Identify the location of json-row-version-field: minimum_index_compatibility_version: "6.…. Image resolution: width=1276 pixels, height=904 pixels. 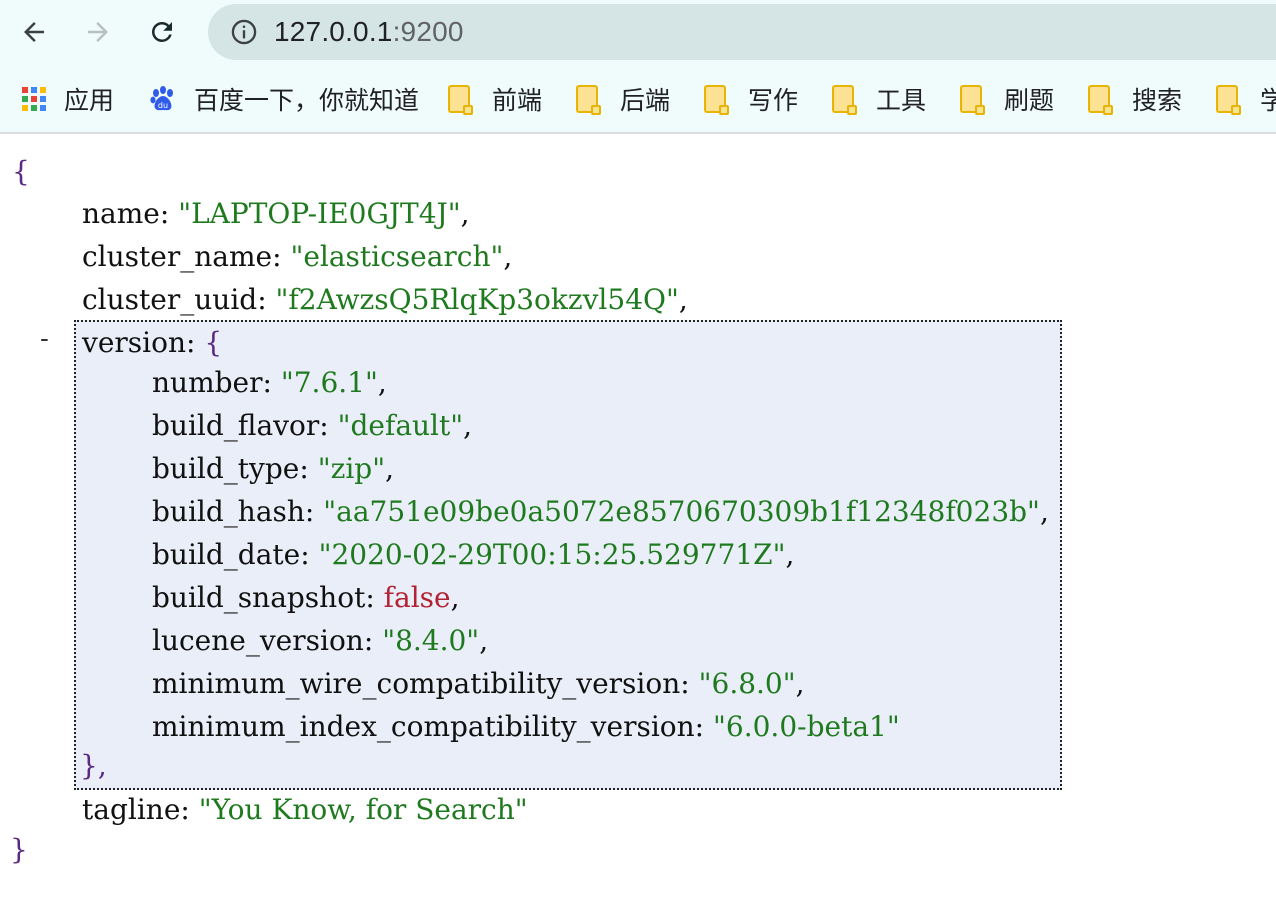
(526, 726).